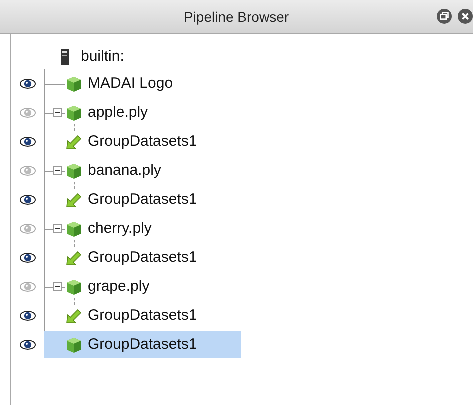 The width and height of the screenshot is (473, 405). Describe the element at coordinates (110, 286) in the screenshot. I see `tree-item: grape.ply` at that location.